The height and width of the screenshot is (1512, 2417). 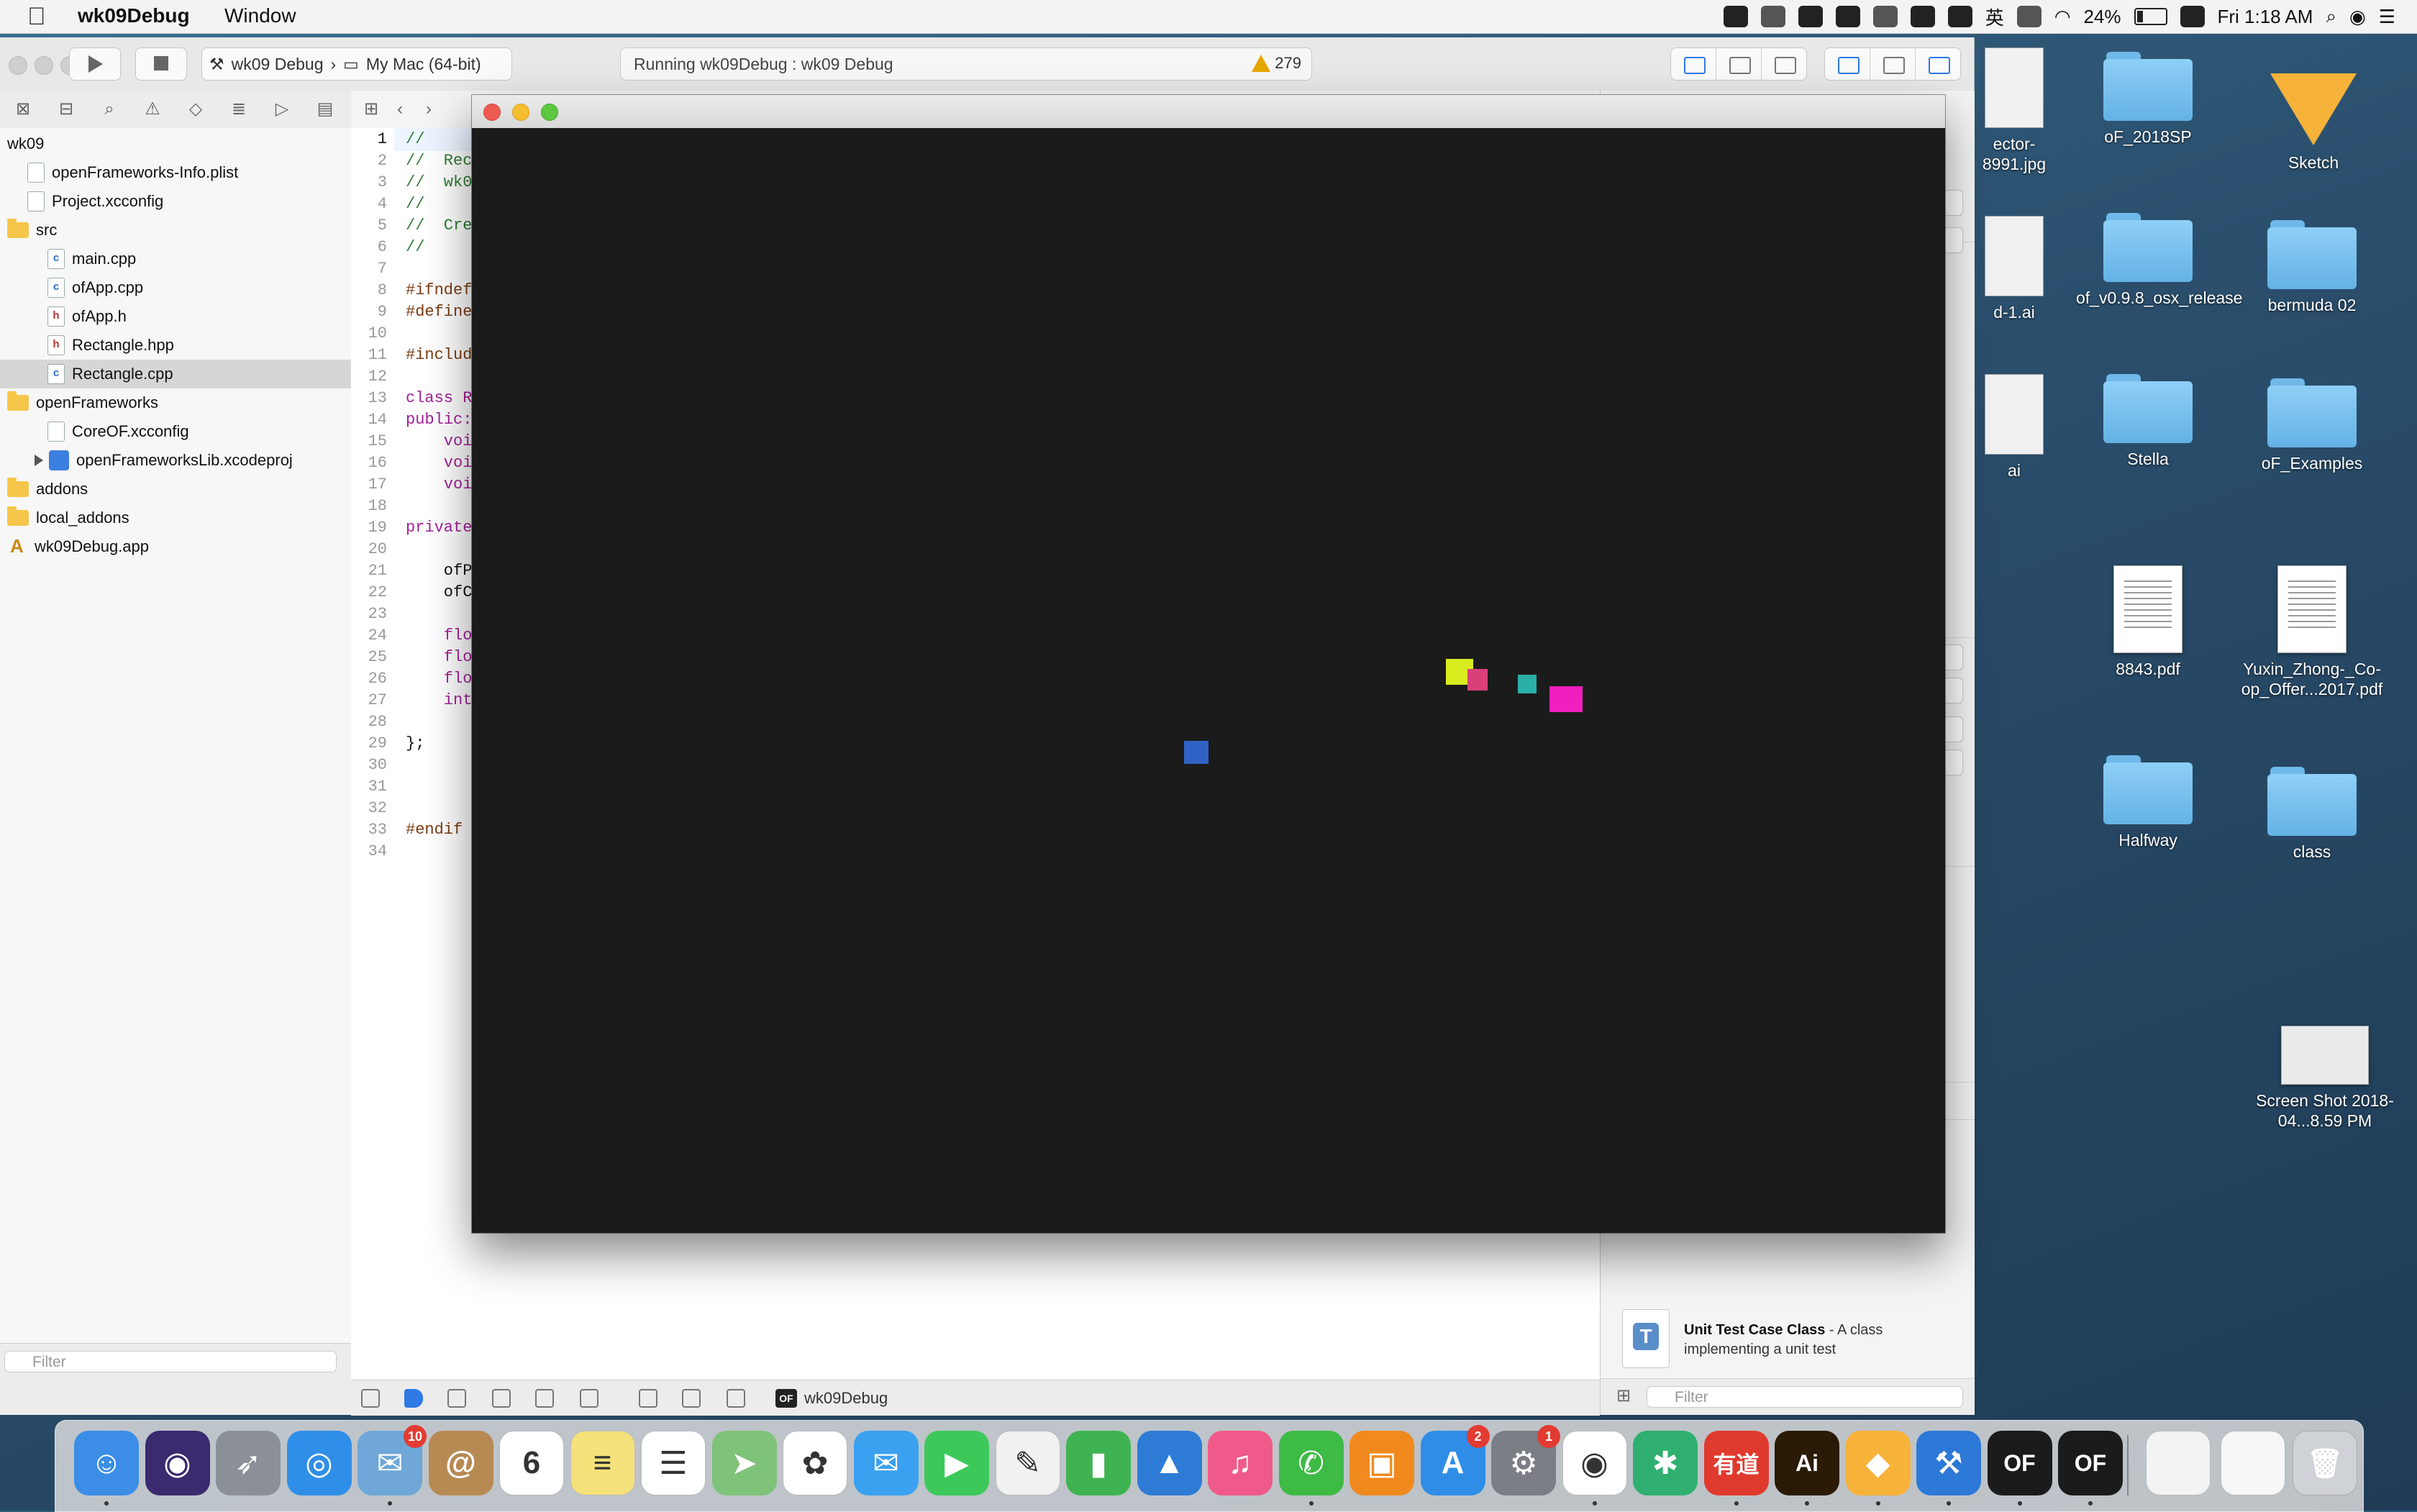 I want to click on finder-icon: ☺, so click(x=106, y=1463).